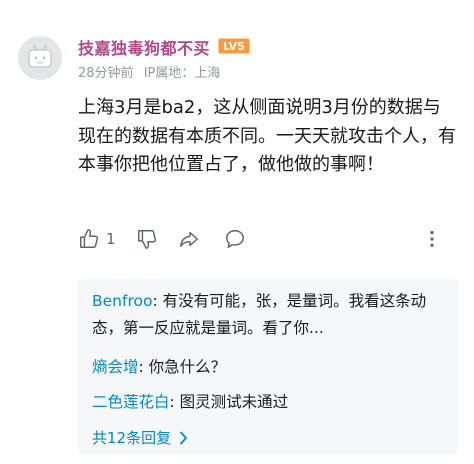  I want to click on avatar, so click(40, 58).